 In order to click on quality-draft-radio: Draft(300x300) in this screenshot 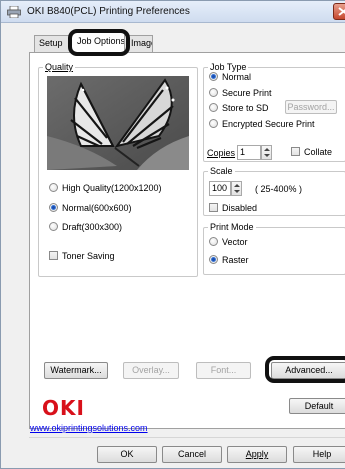, I will do `click(85, 227)`.